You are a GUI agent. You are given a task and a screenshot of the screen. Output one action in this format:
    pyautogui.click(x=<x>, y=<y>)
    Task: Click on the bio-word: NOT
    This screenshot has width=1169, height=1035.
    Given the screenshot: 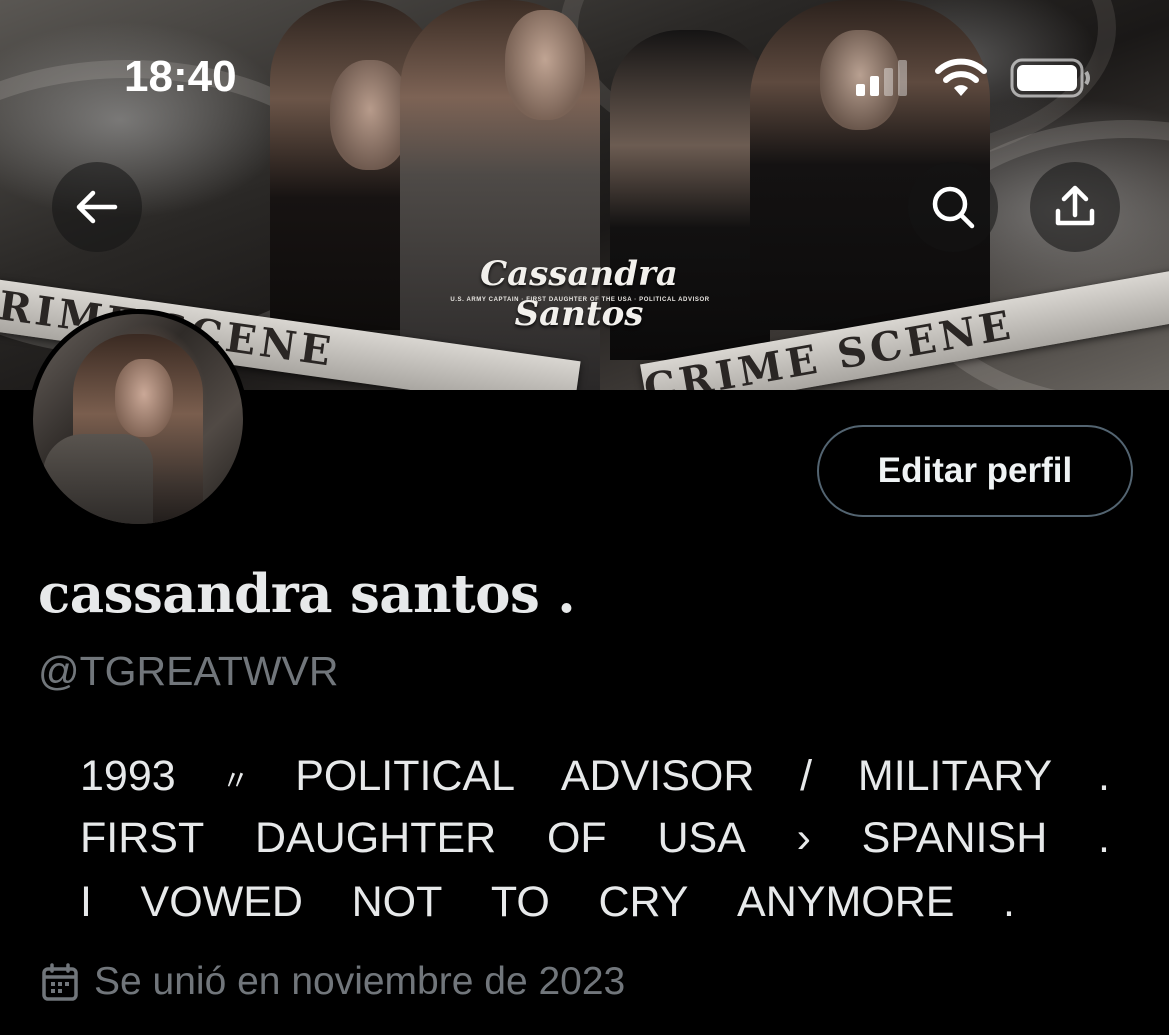 What is the action you would take?
    pyautogui.click(x=397, y=902)
    